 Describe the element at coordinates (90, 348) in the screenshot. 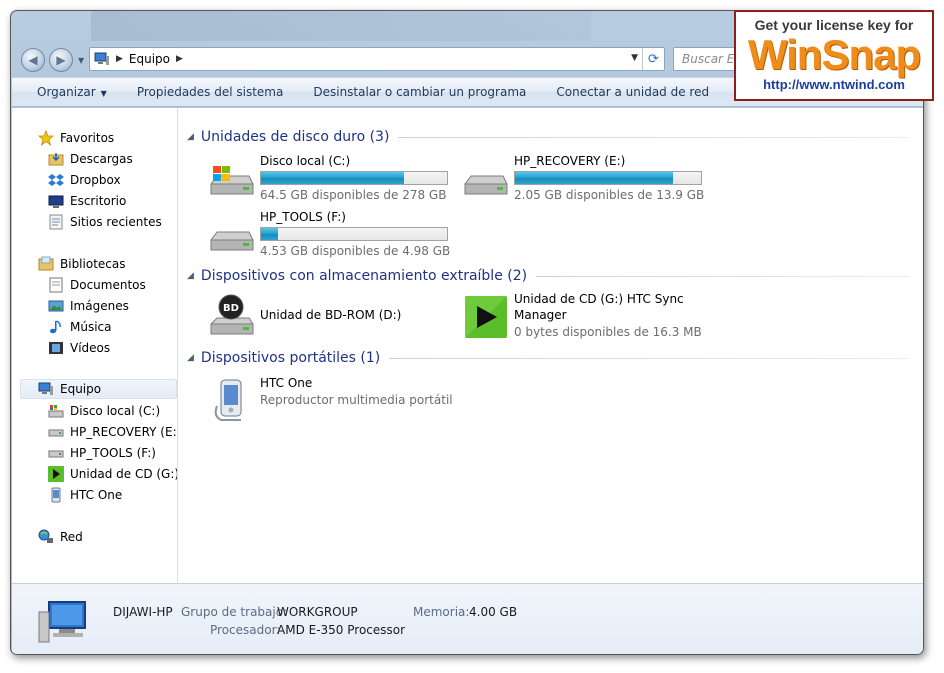

I see `nav-videos-label: Vídeos` at that location.